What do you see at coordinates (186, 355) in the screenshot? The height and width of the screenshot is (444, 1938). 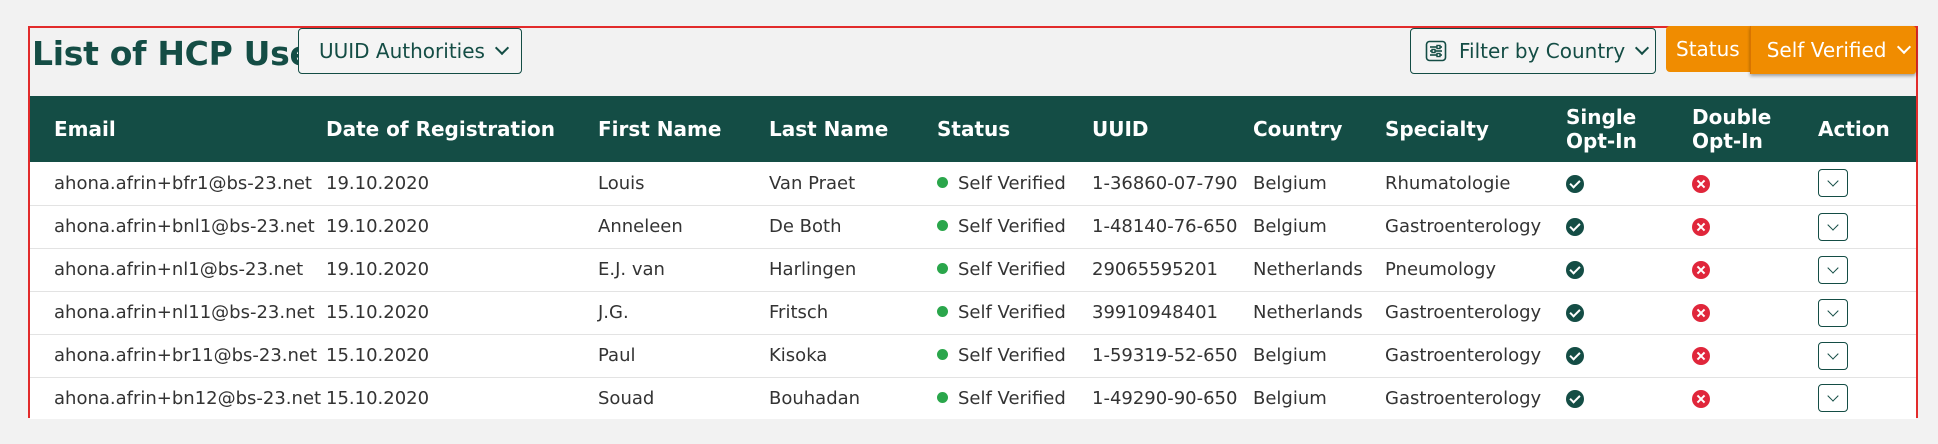 I see `cell-email: ahona.afrin+br11@bs-23.net` at bounding box center [186, 355].